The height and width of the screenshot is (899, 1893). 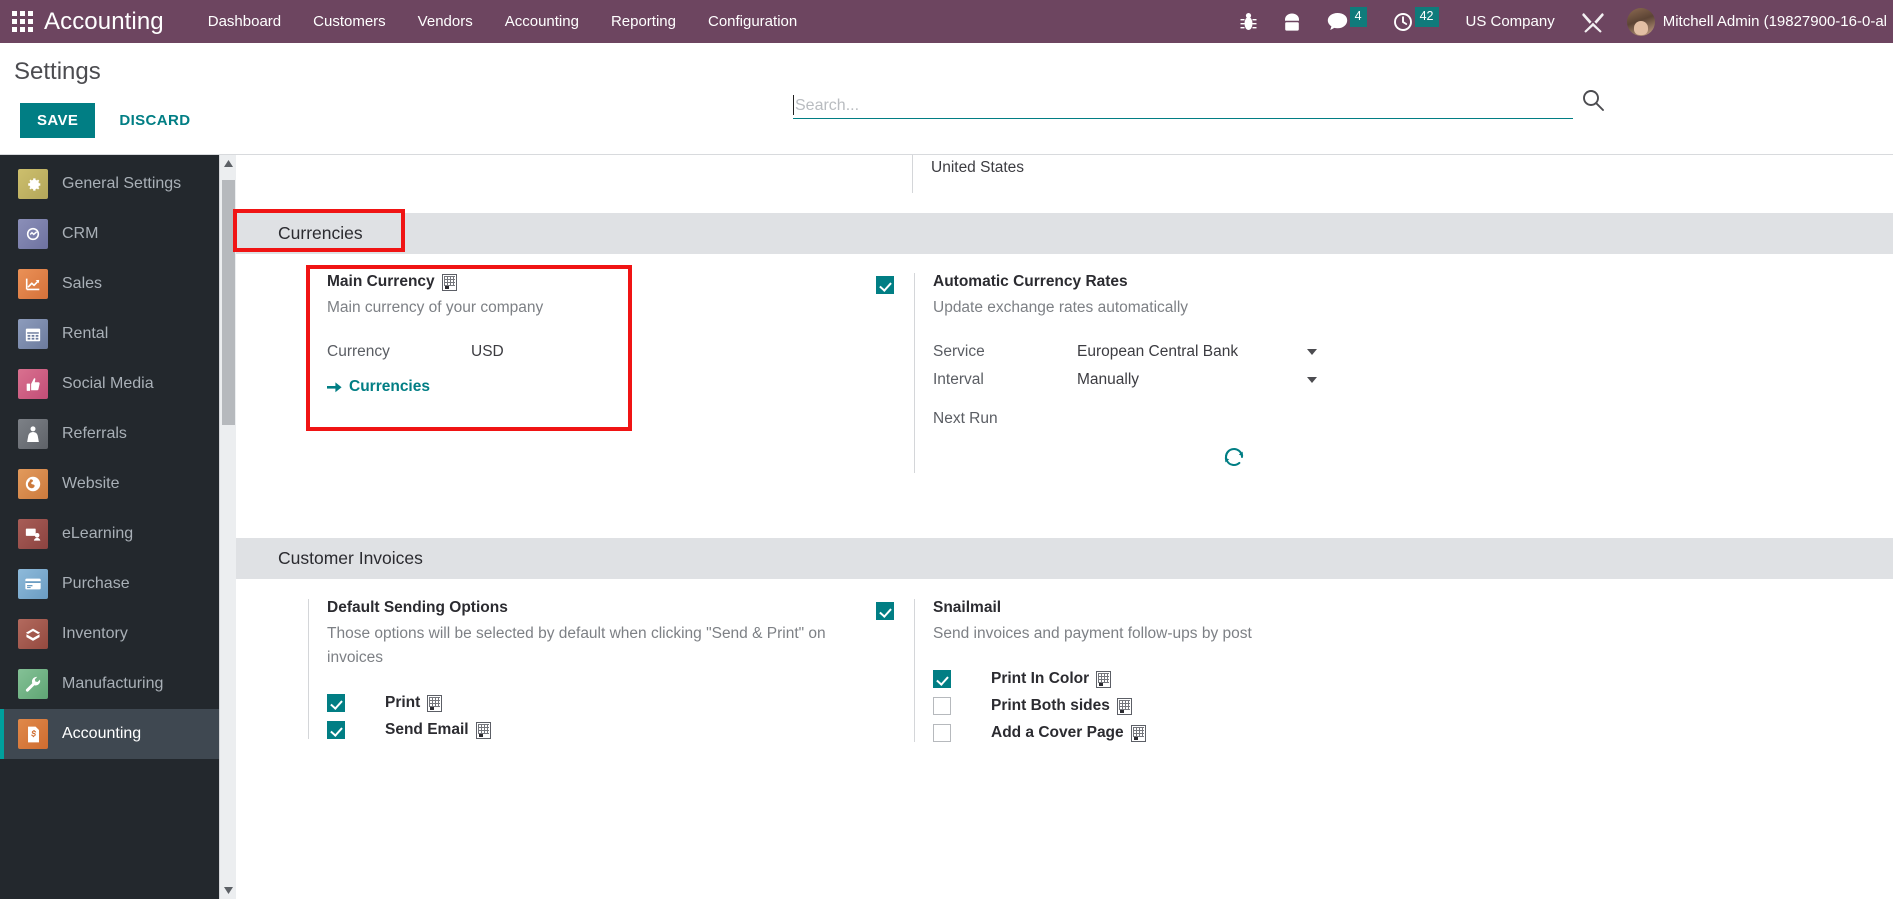 What do you see at coordinates (643, 21) in the screenshot?
I see `menu-item-reporting: Reporting` at bounding box center [643, 21].